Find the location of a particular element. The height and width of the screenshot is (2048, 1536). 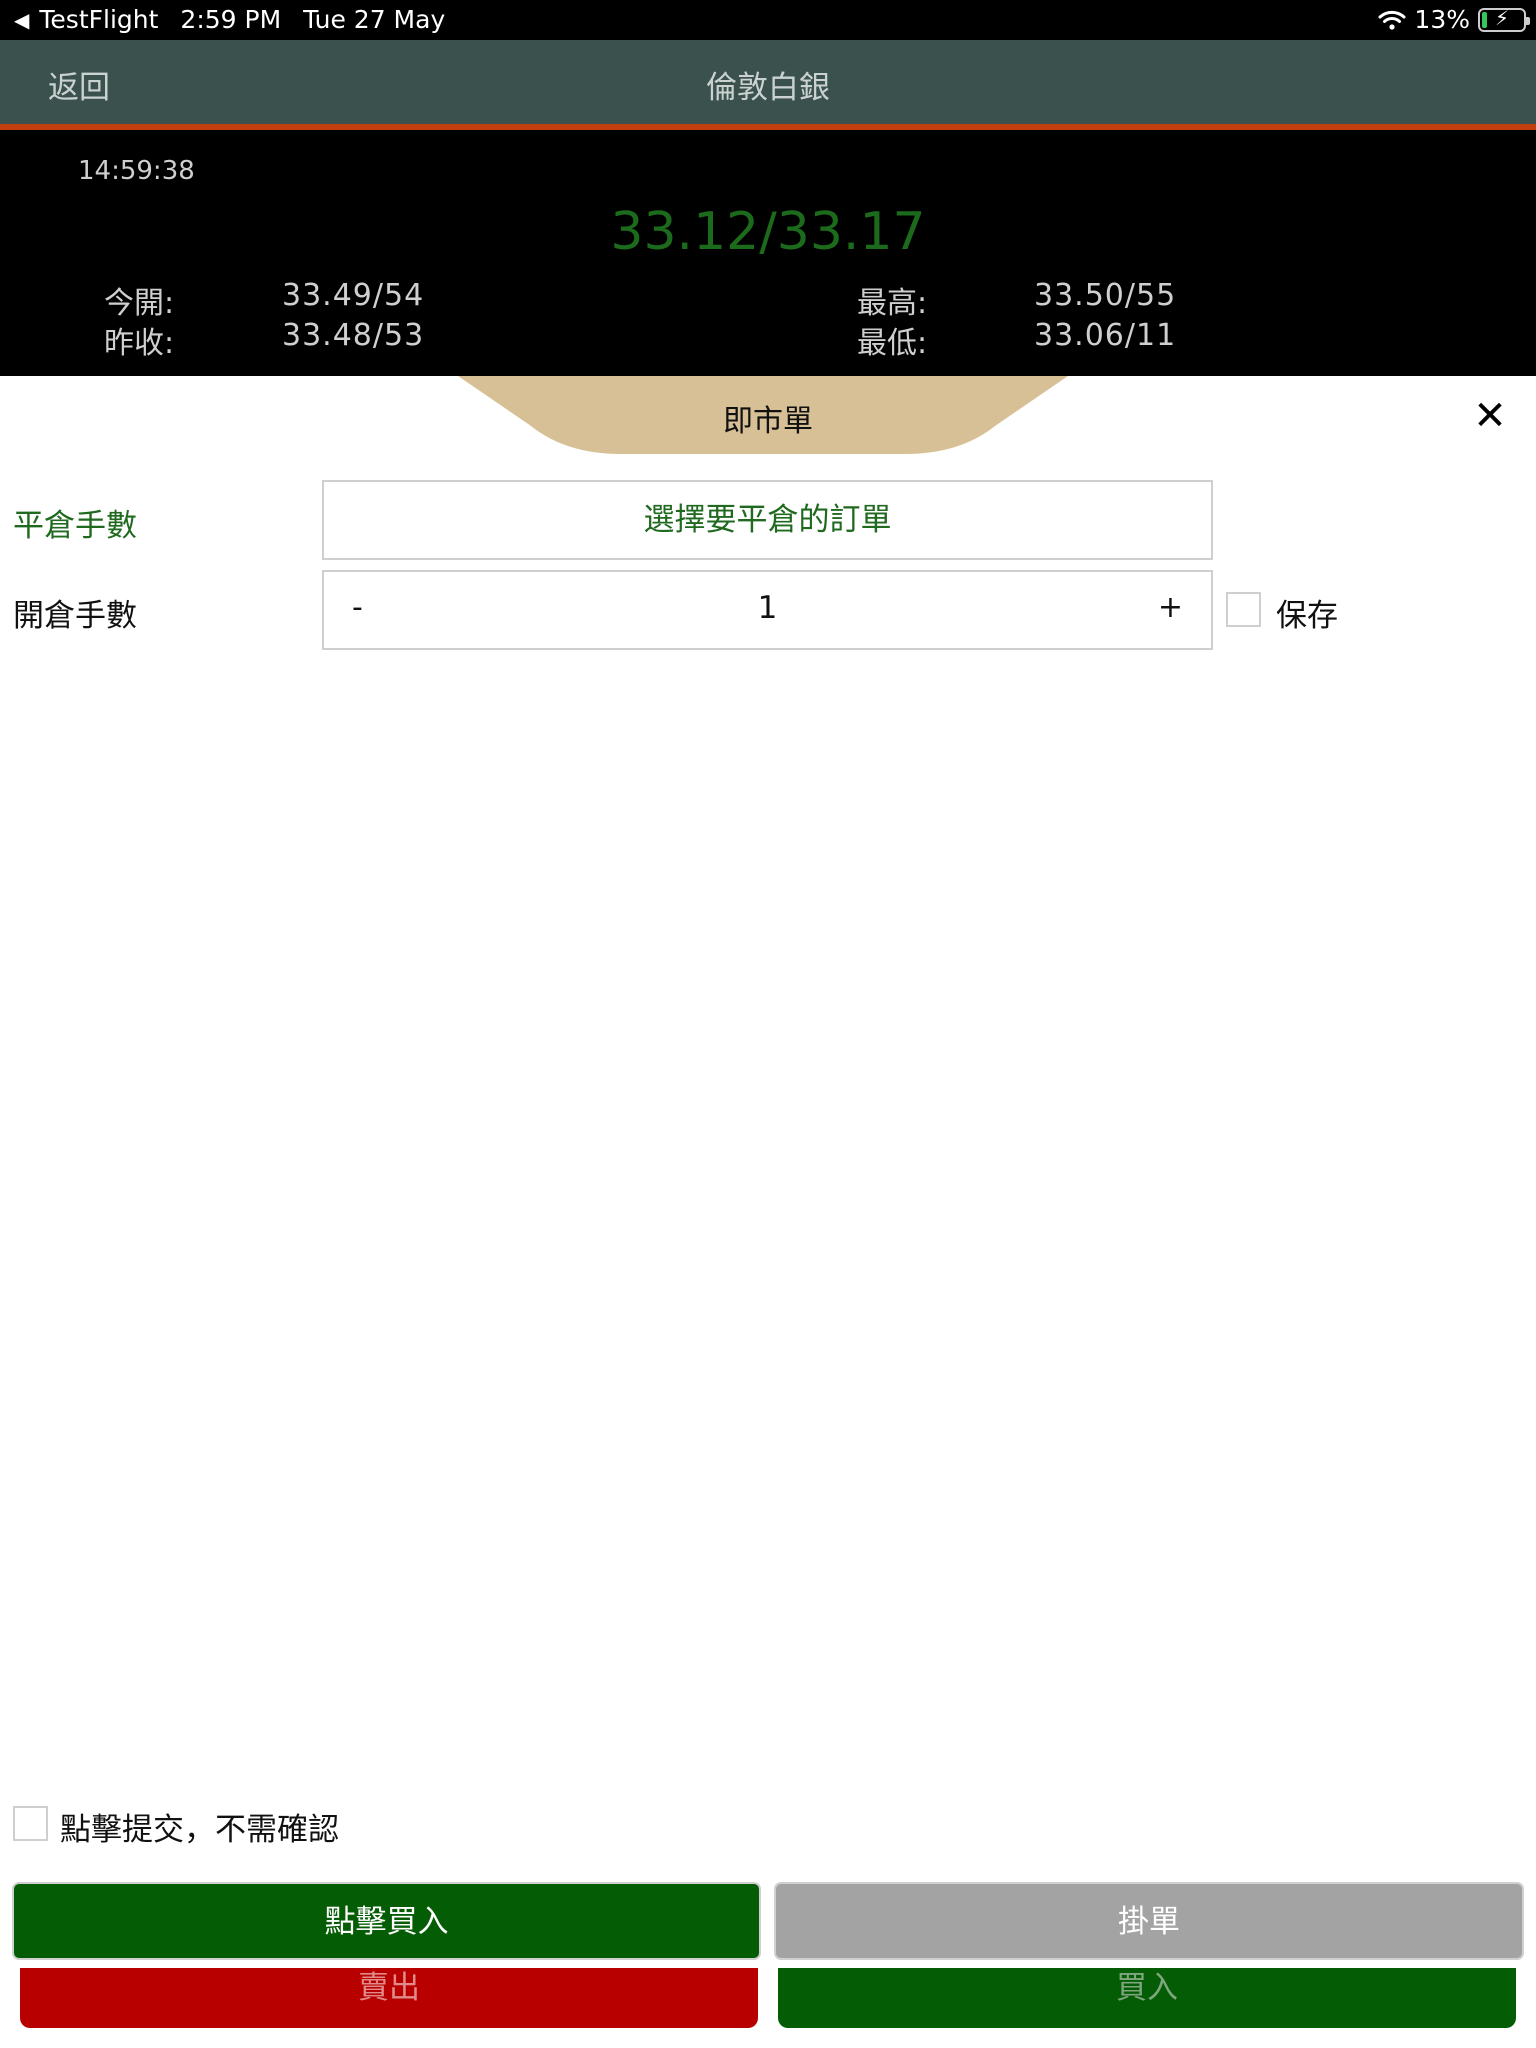

save-checkbox is located at coordinates (1243, 609).